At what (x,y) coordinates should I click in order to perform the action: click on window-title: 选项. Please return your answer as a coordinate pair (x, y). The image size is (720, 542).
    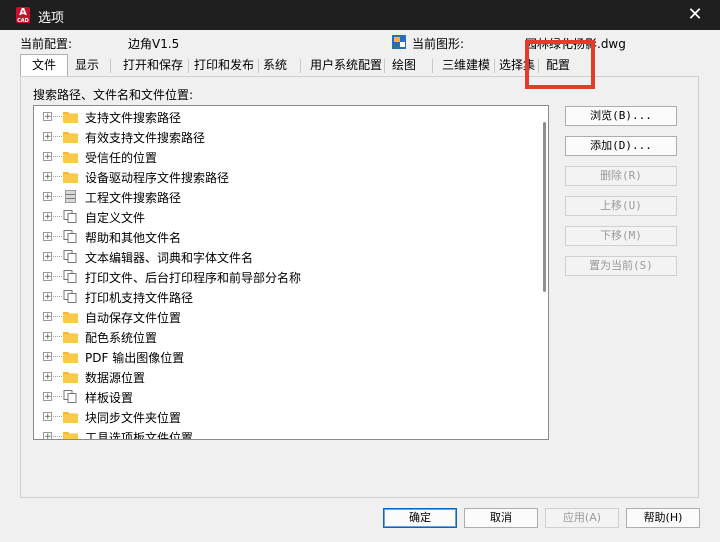
    Looking at the image, I should click on (51, 18).